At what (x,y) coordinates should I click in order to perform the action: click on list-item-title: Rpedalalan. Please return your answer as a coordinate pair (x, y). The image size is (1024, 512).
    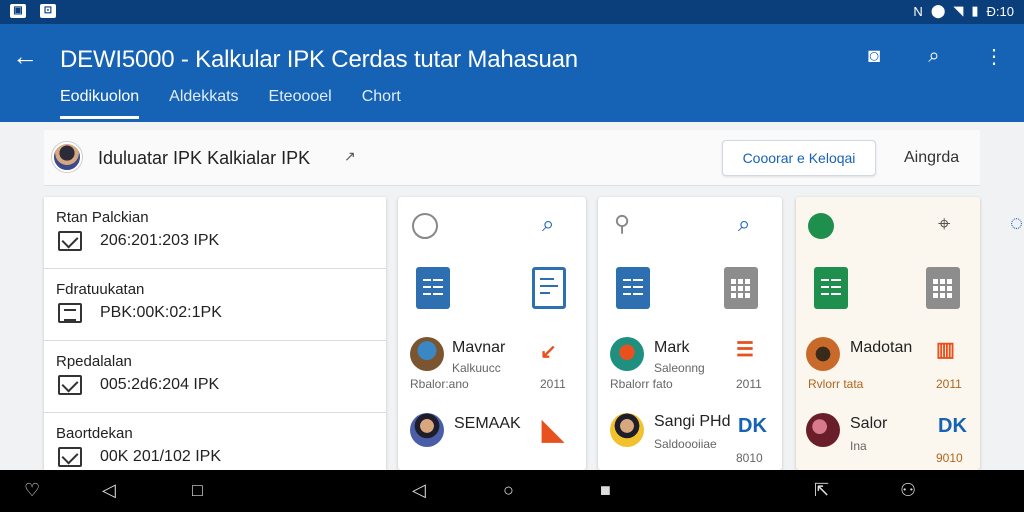
    Looking at the image, I should click on (94, 361).